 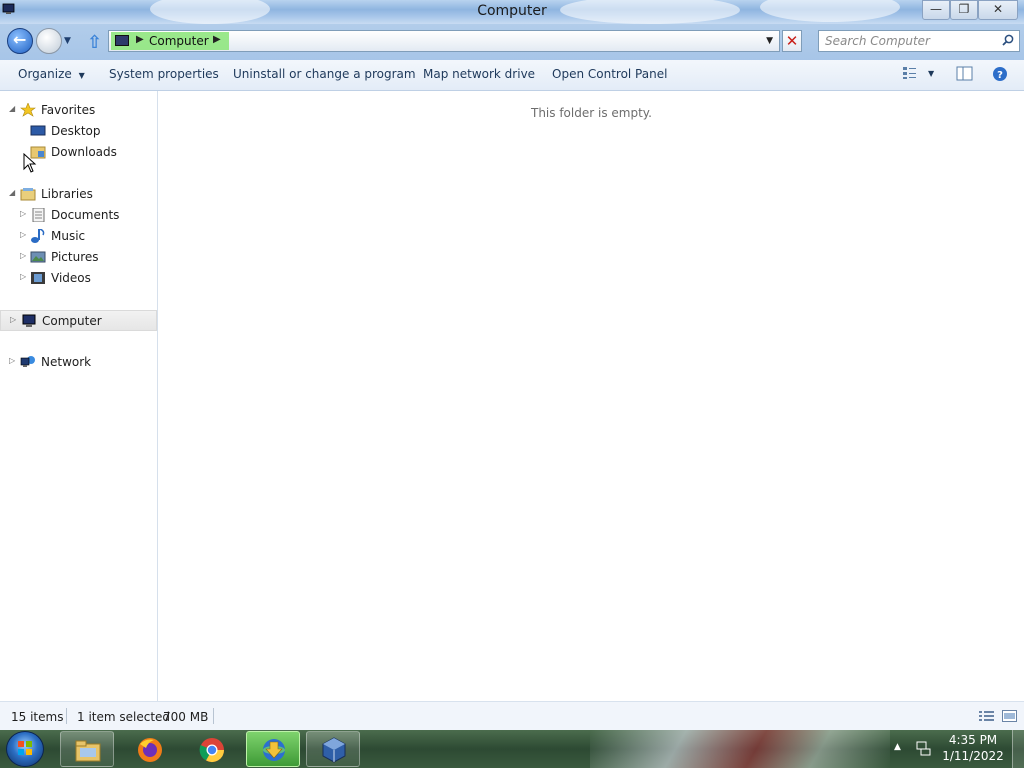 I want to click on map-network-drive-button: Map network drive, so click(x=479, y=74).